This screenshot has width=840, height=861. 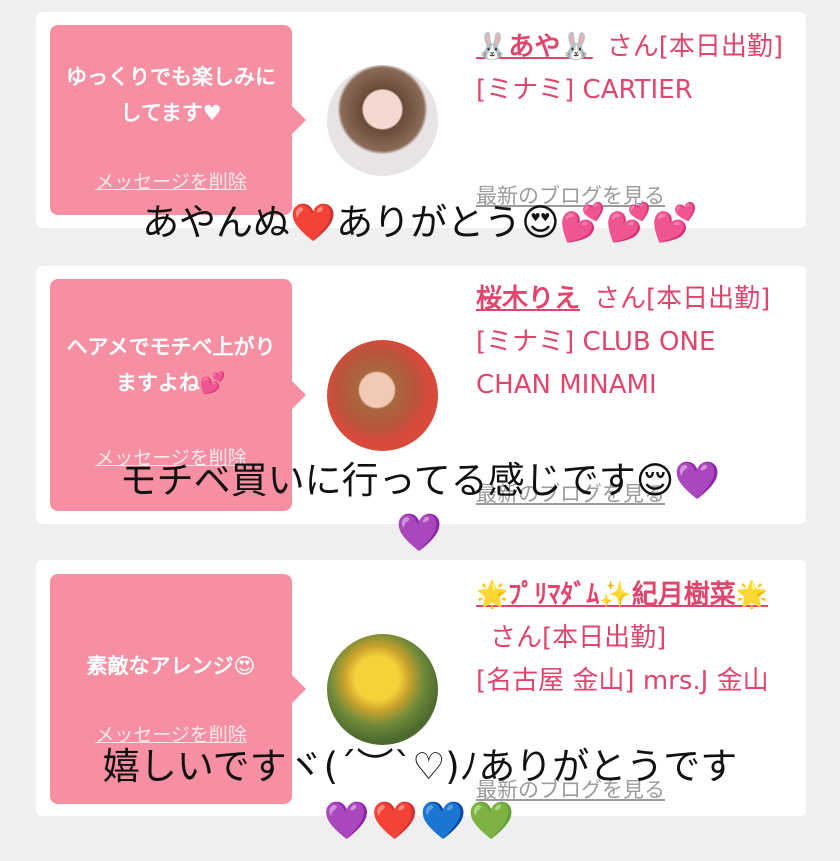 I want to click on message-text: 素敵なアレンジ😍, so click(x=171, y=666).